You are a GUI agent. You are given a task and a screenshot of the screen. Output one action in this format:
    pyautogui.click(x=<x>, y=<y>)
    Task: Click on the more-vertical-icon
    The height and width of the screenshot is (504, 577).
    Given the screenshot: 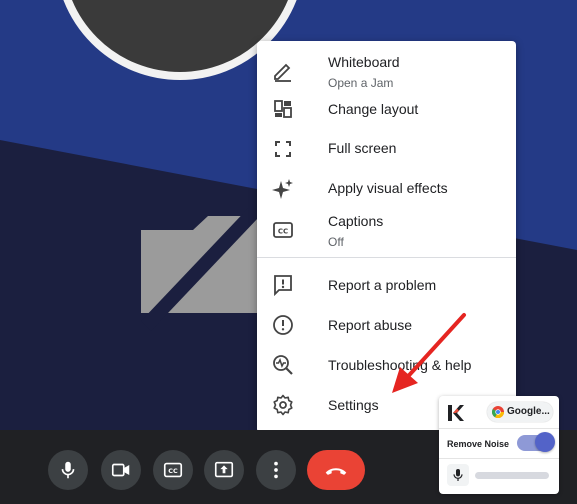 What is the action you would take?
    pyautogui.click(x=276, y=470)
    